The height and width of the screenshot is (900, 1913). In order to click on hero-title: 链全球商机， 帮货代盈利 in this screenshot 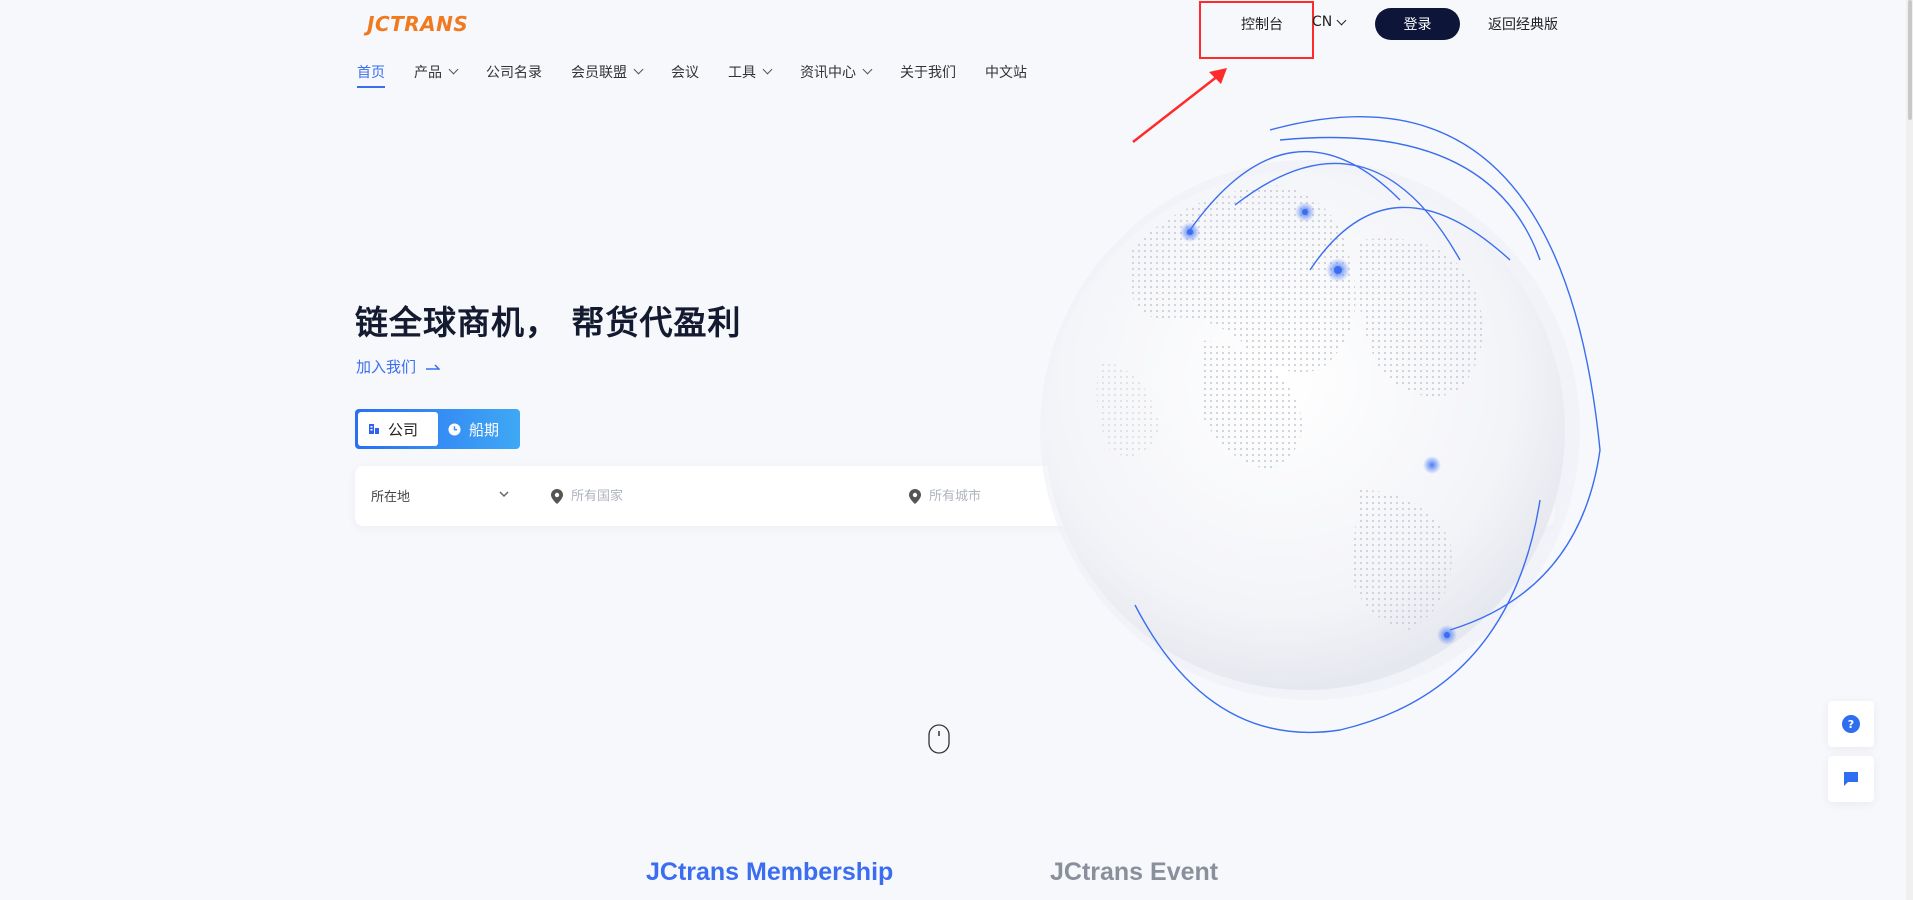, I will do `click(548, 322)`.